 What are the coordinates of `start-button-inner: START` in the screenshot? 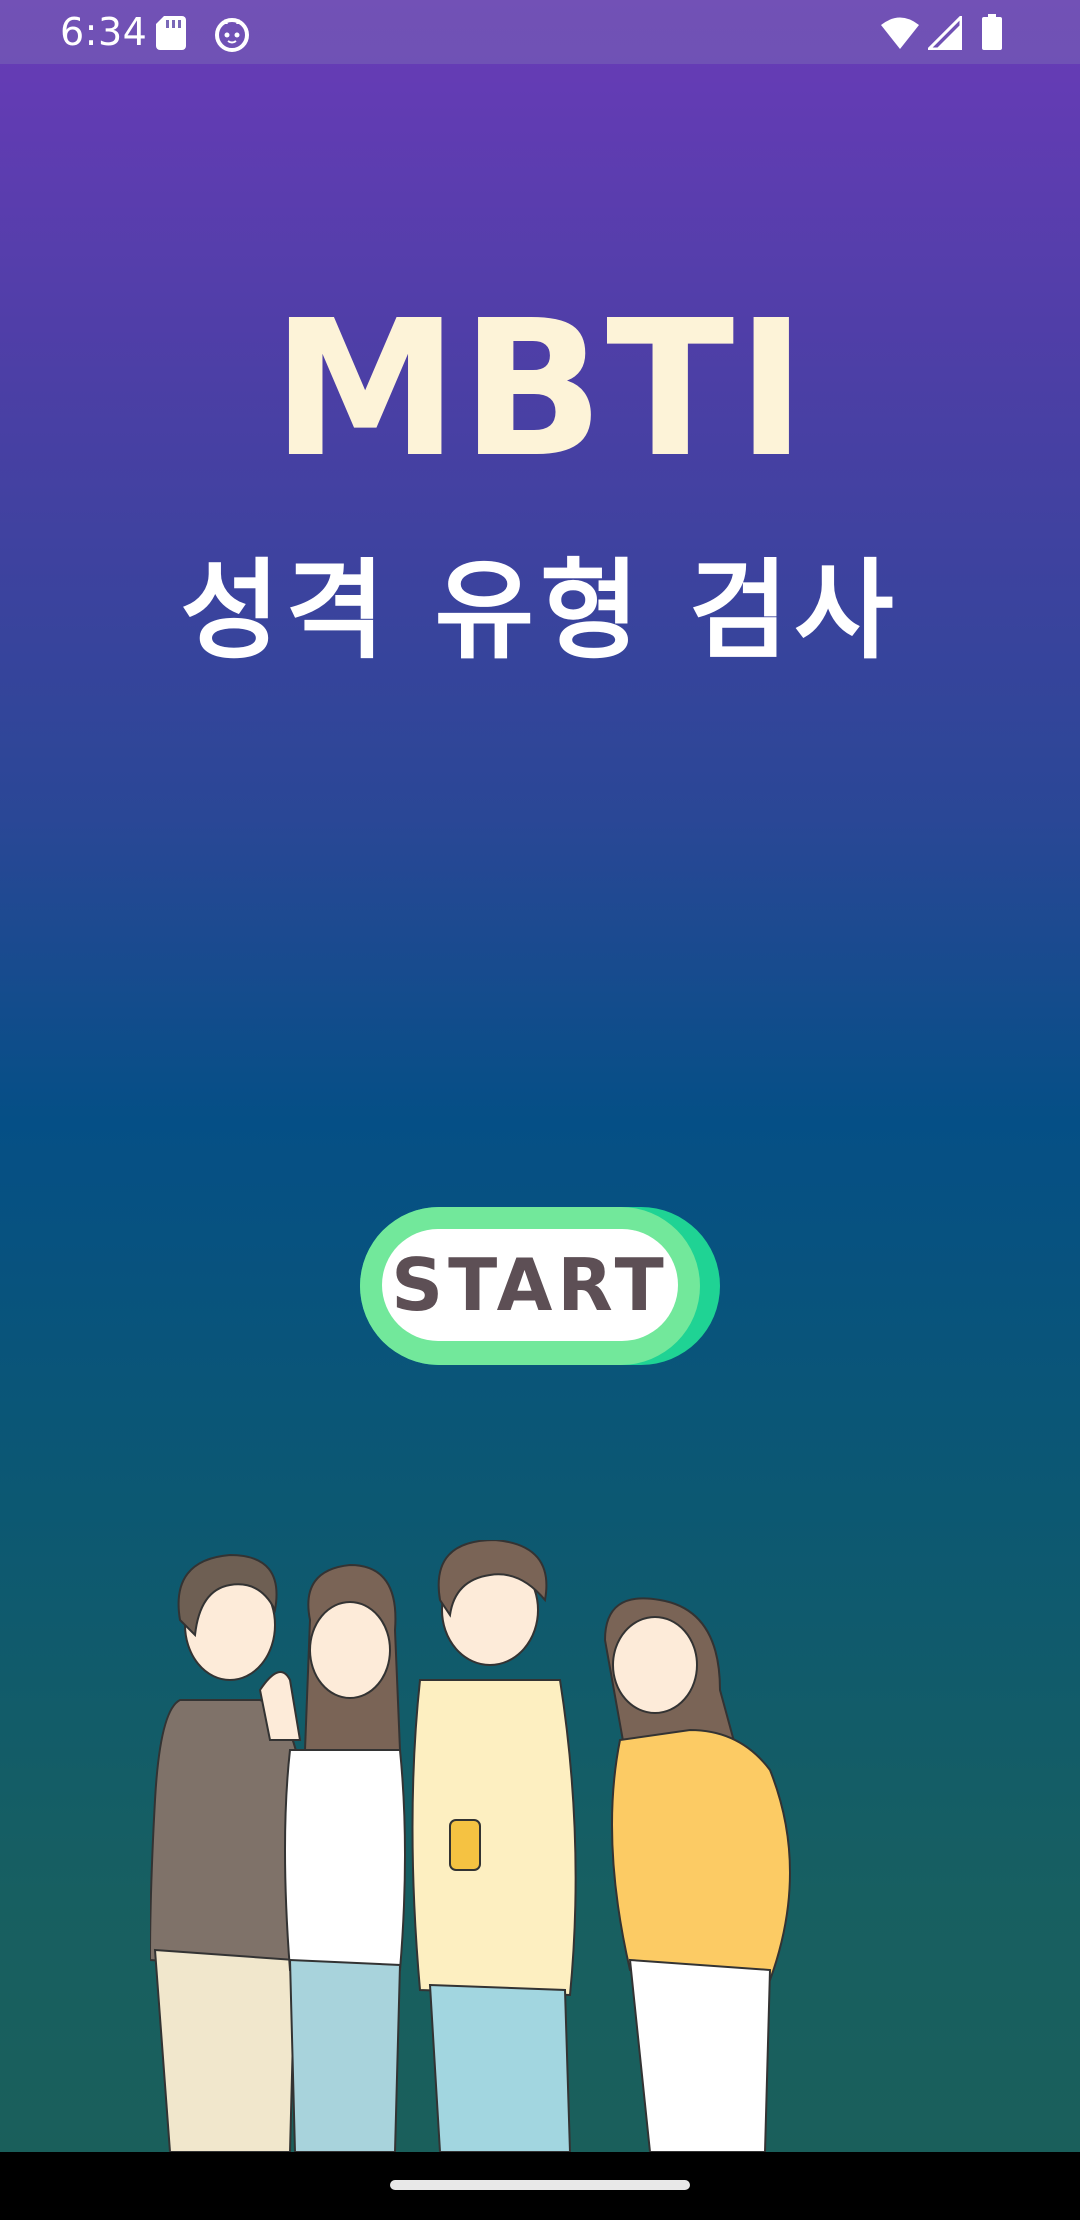 It's located at (530, 1285).